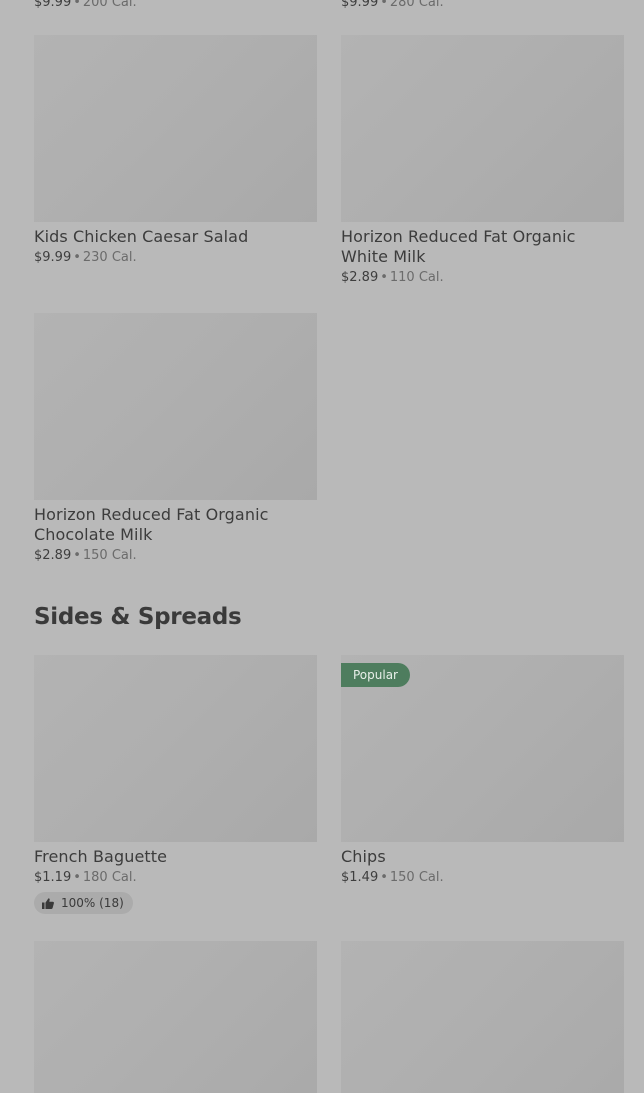 The height and width of the screenshot is (1093, 644). Describe the element at coordinates (92, 903) in the screenshot. I see `rating-text: 100% (18)` at that location.